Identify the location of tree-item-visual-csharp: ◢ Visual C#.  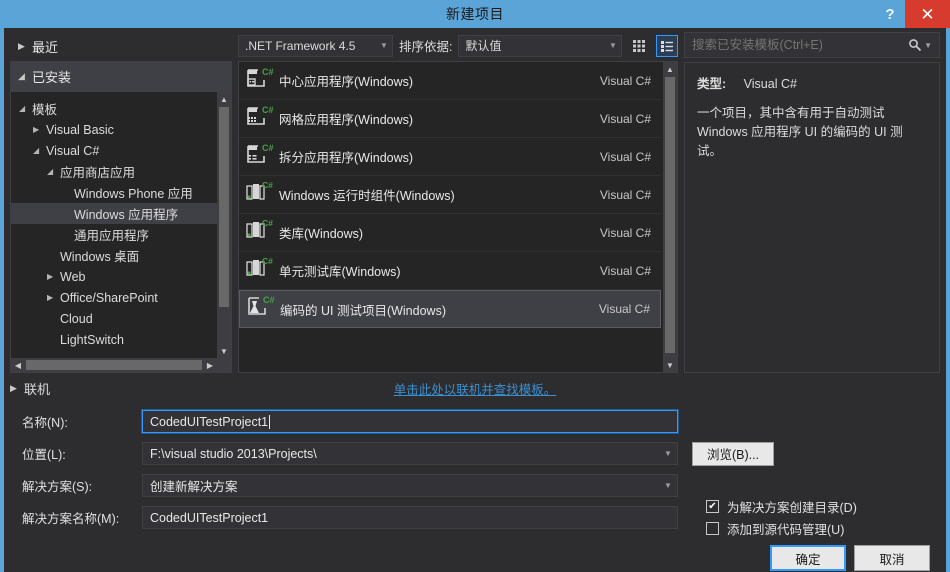
(114, 150).